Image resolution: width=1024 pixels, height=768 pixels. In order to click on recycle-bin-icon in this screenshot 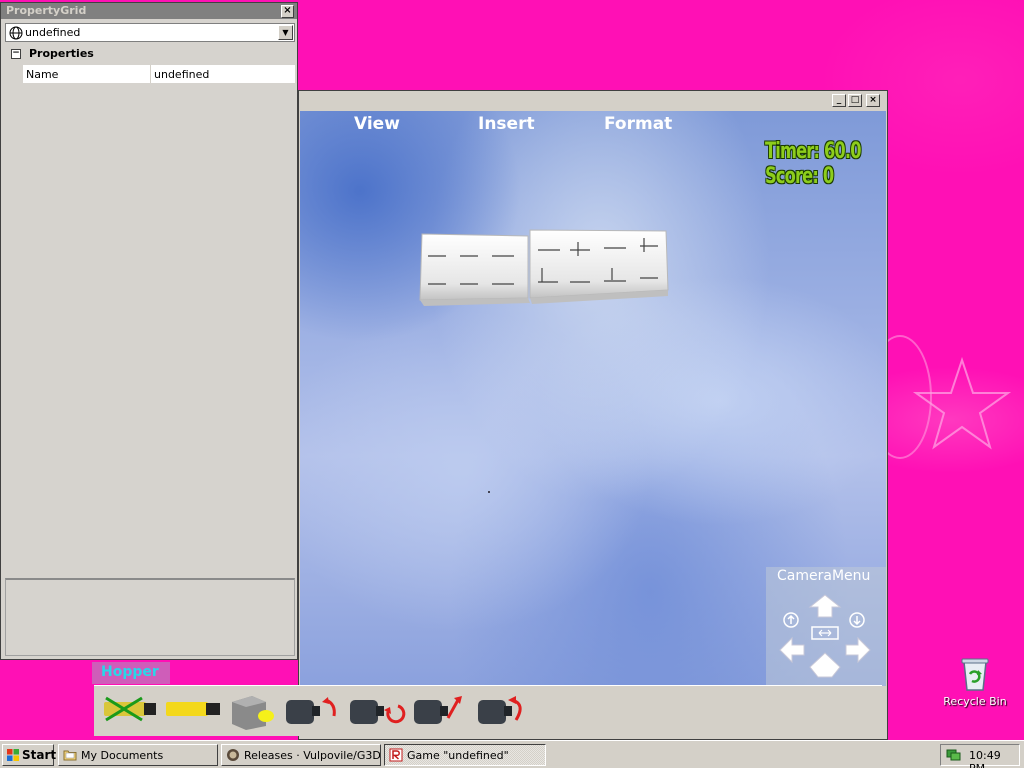, I will do `click(975, 674)`.